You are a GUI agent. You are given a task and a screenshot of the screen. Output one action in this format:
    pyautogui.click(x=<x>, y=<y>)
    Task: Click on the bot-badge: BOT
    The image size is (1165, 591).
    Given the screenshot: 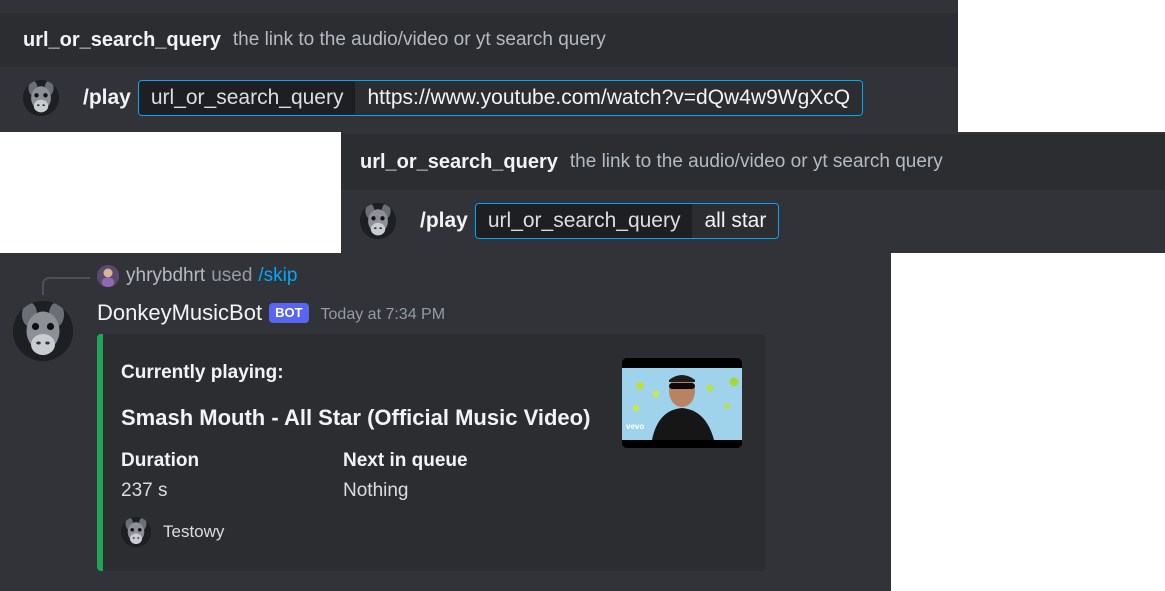 What is the action you would take?
    pyautogui.click(x=289, y=313)
    